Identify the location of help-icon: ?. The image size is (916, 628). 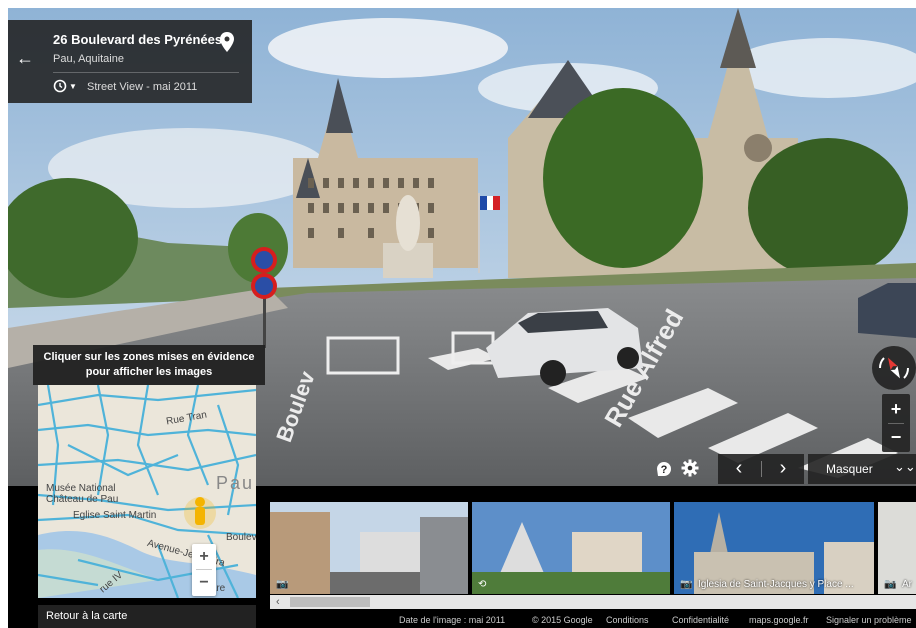
(664, 469).